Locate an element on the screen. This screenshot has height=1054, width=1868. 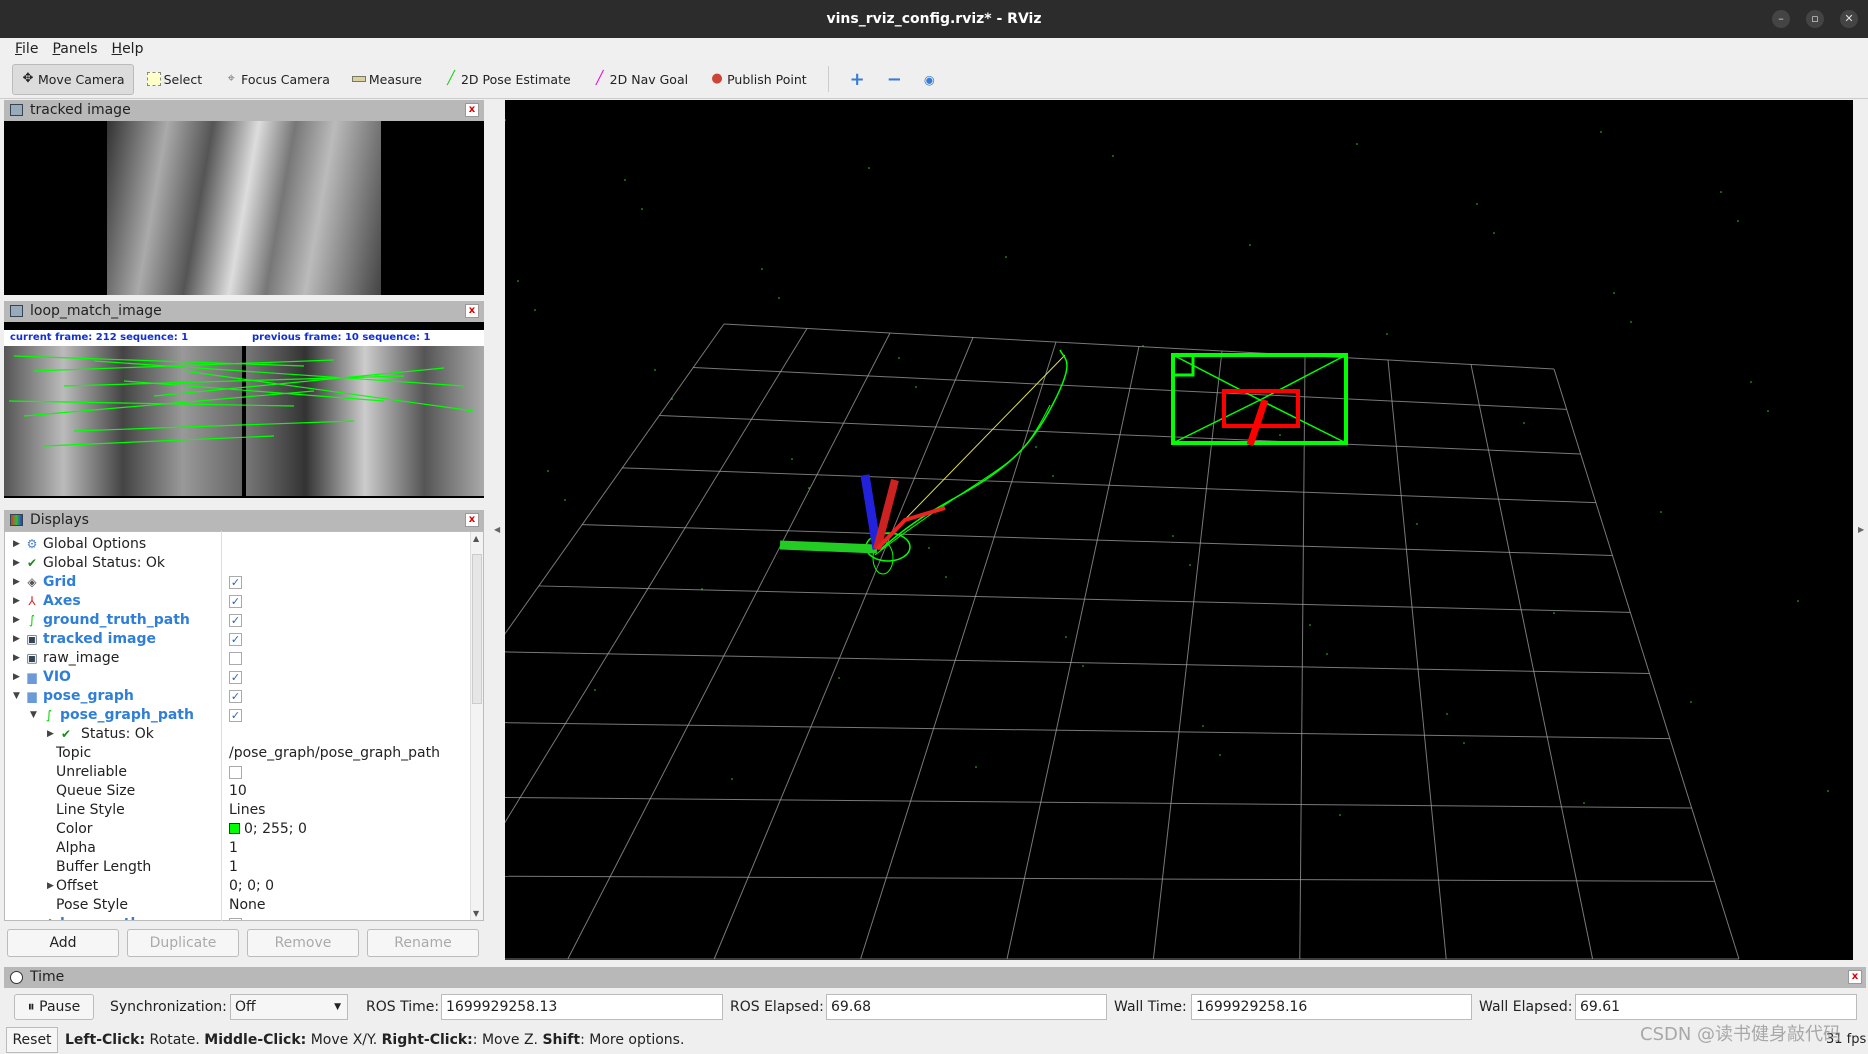
collapse-left-icon: ◀ is located at coordinates (497, 529).